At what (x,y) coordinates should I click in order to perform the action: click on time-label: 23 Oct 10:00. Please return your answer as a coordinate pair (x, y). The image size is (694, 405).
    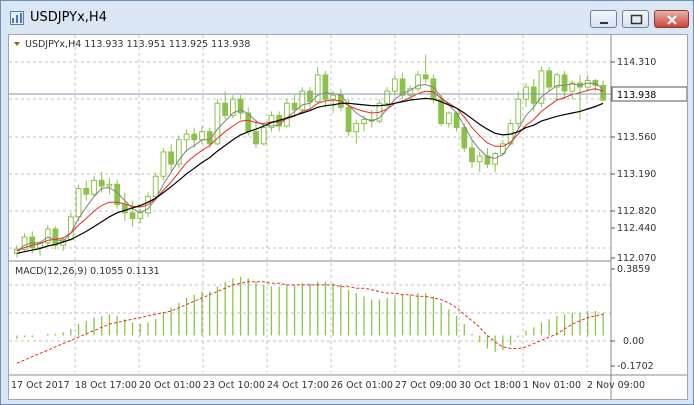
    Looking at the image, I should click on (234, 385).